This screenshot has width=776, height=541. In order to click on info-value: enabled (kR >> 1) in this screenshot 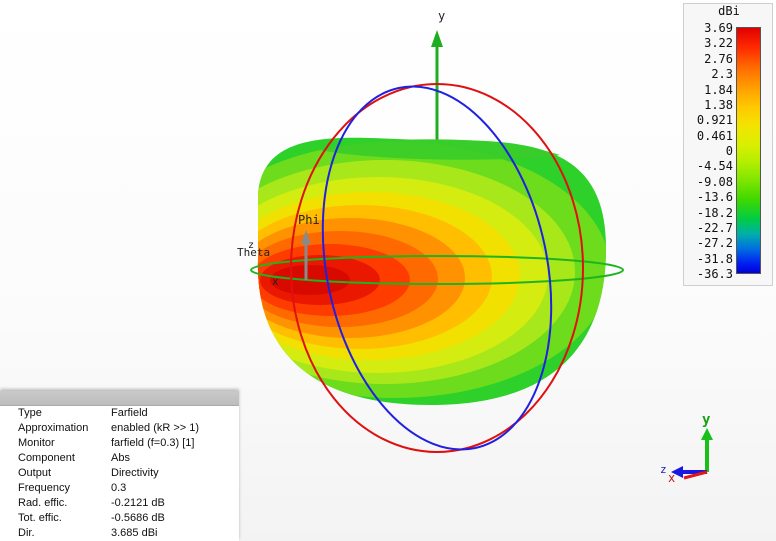, I will do `click(155, 428)`.